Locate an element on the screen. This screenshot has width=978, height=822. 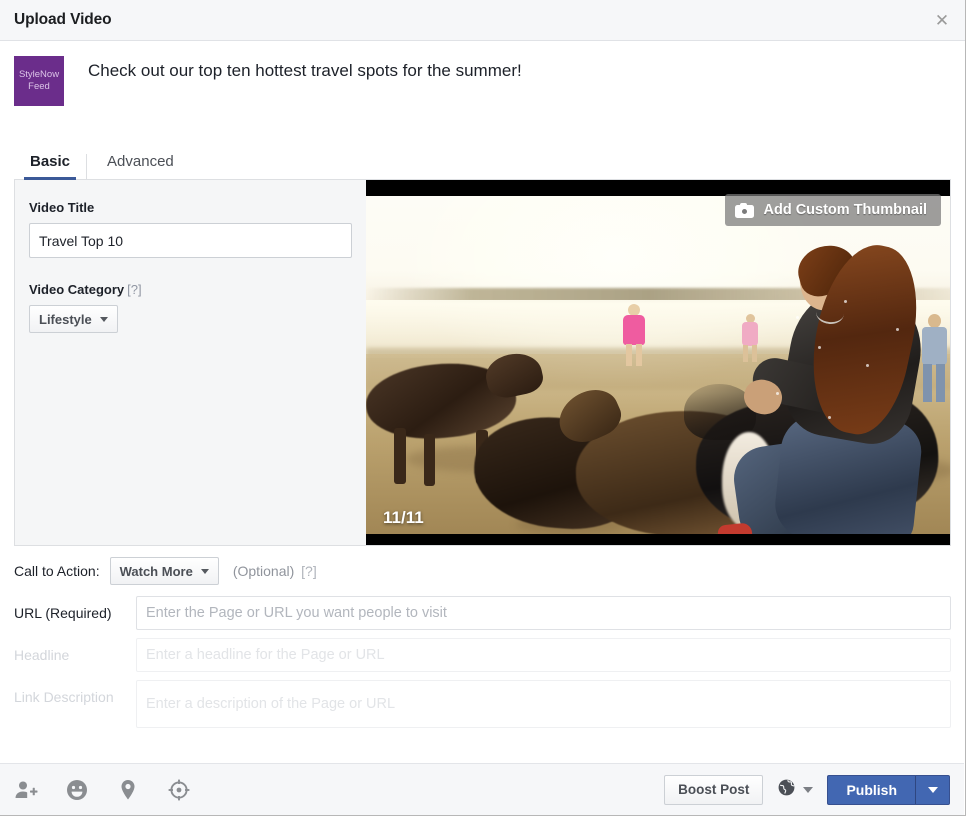
tab-basic: Basic is located at coordinates (50, 166).